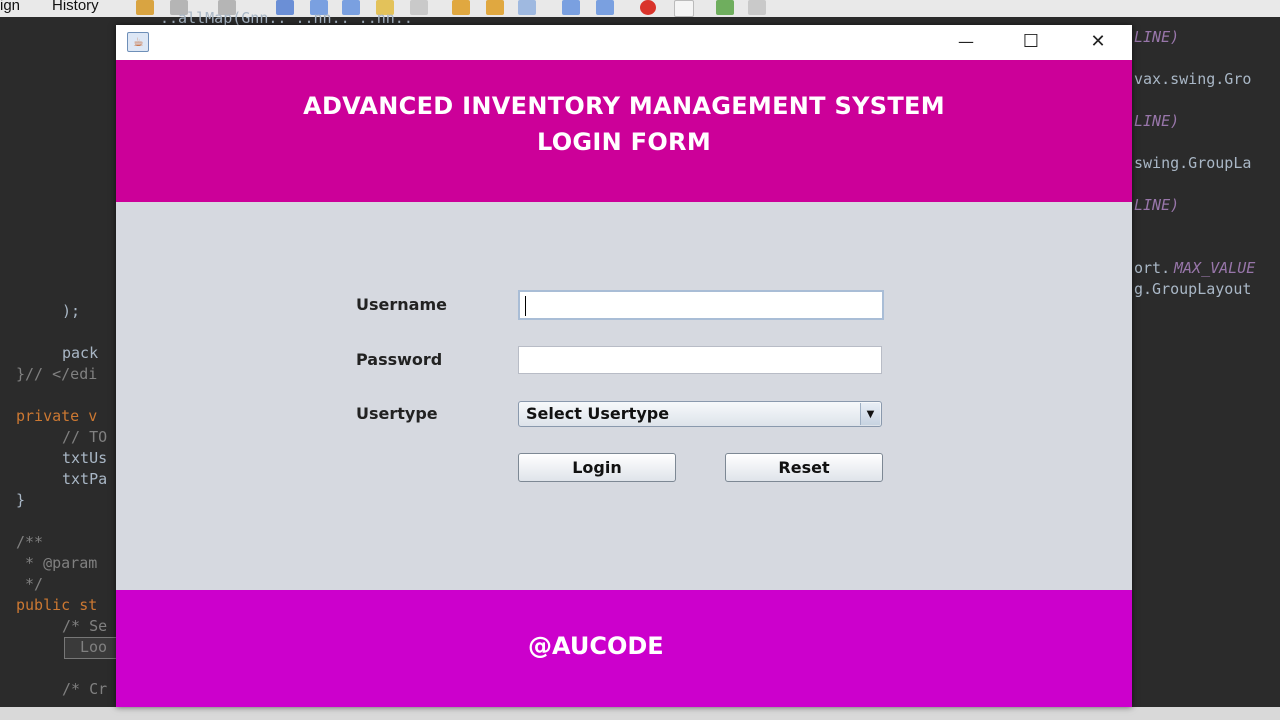 The height and width of the screenshot is (720, 1280). I want to click on code-line: MAX_VALUE, so click(1215, 268).